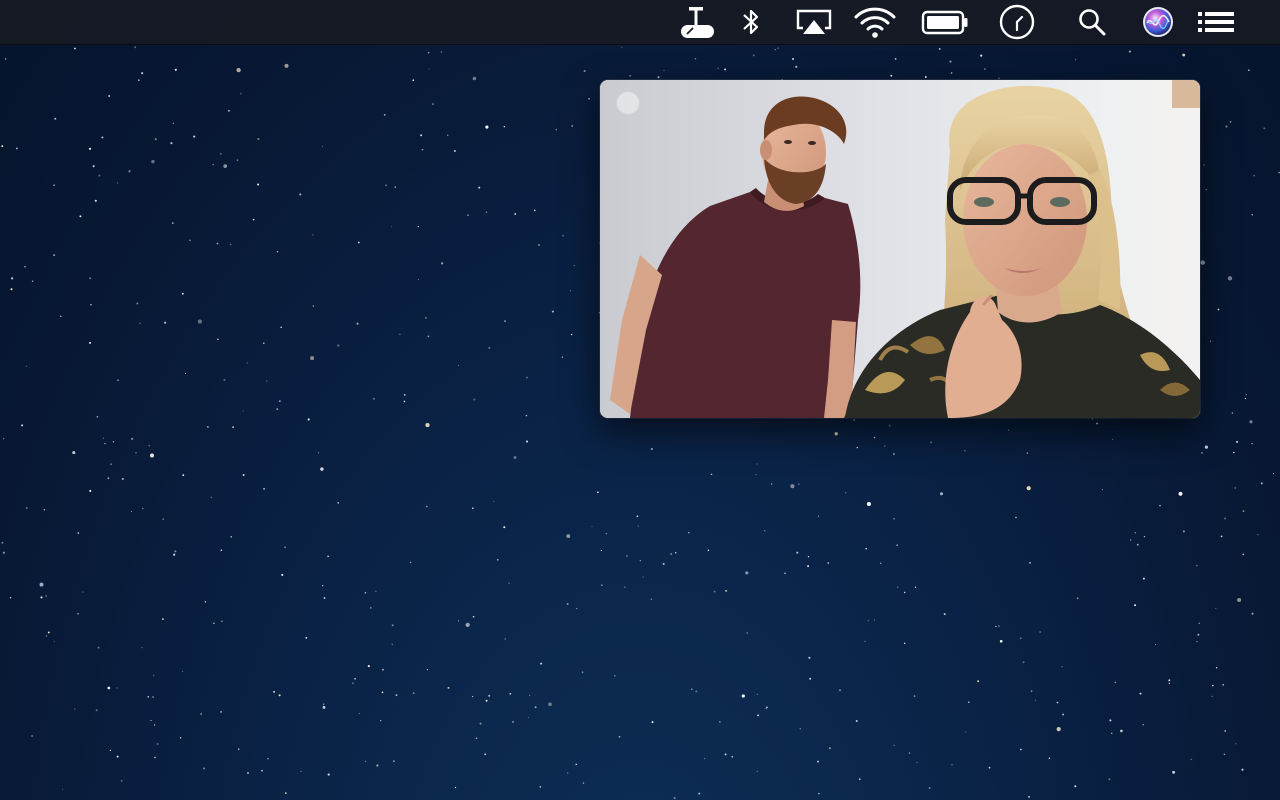 The image size is (1280, 800). Describe the element at coordinates (1017, 22) in the screenshot. I see `clock-icon` at that location.